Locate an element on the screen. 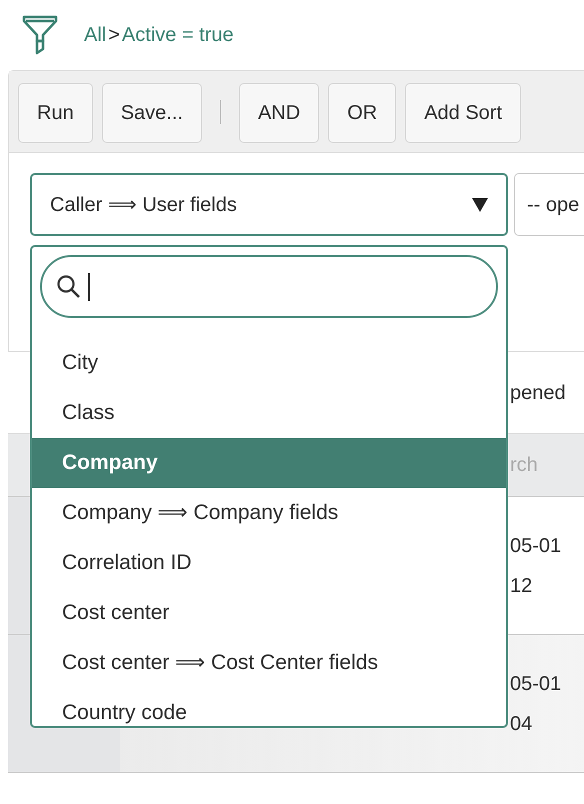 This screenshot has height=804, width=584. dropdown-option: Company is located at coordinates (269, 463).